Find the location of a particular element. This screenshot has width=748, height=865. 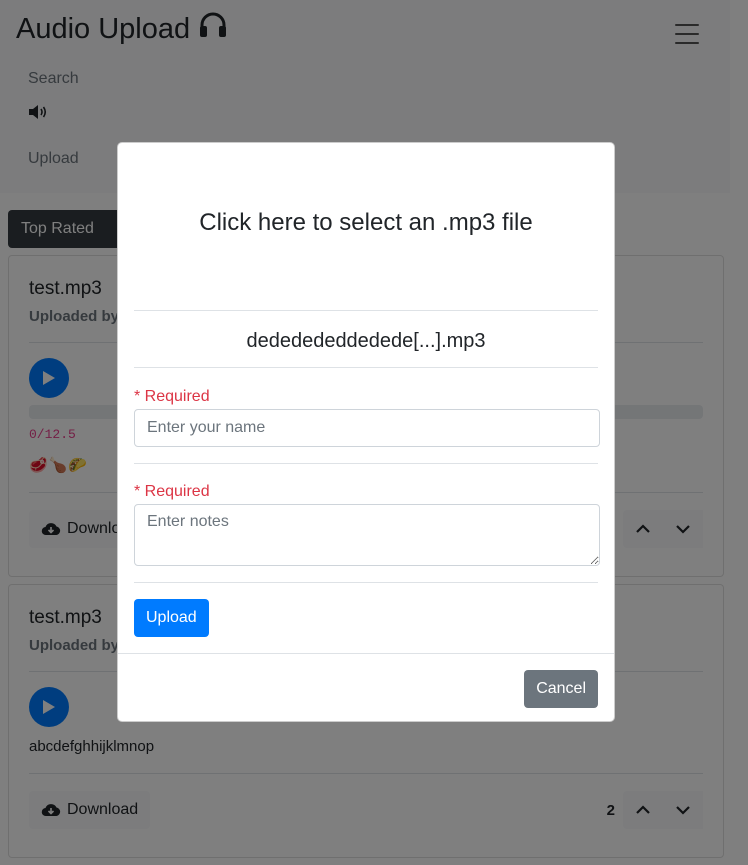

notes-input is located at coordinates (367, 535).